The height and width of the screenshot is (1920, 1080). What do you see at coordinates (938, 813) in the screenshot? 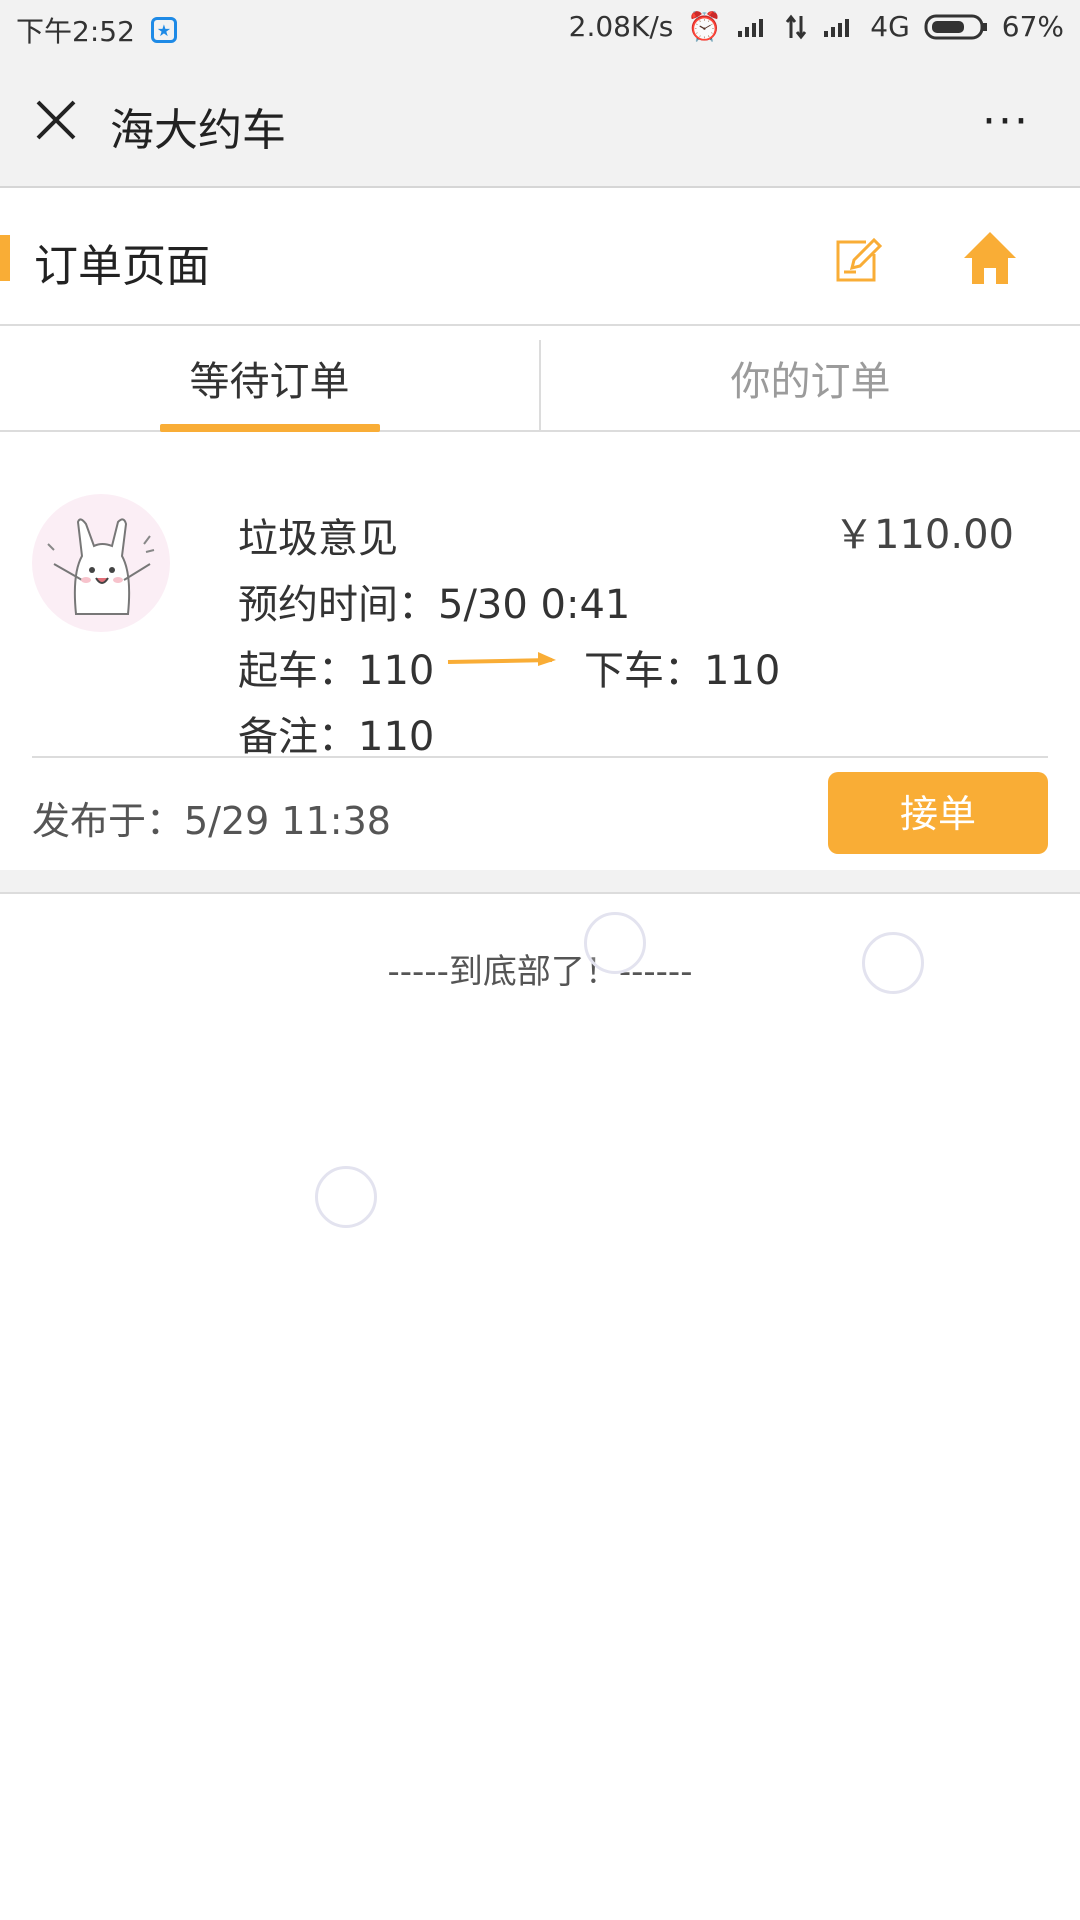
I see `accept-order-button: 接单` at bounding box center [938, 813].